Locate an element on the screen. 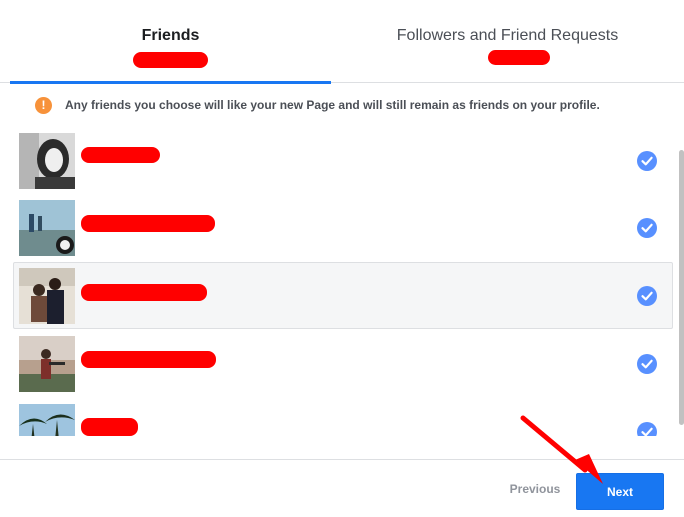 Image resolution: width=684 pixels, height=517 pixels. tab-followers-and-friend-requests: Followers and Friend Requests is located at coordinates (507, 41).